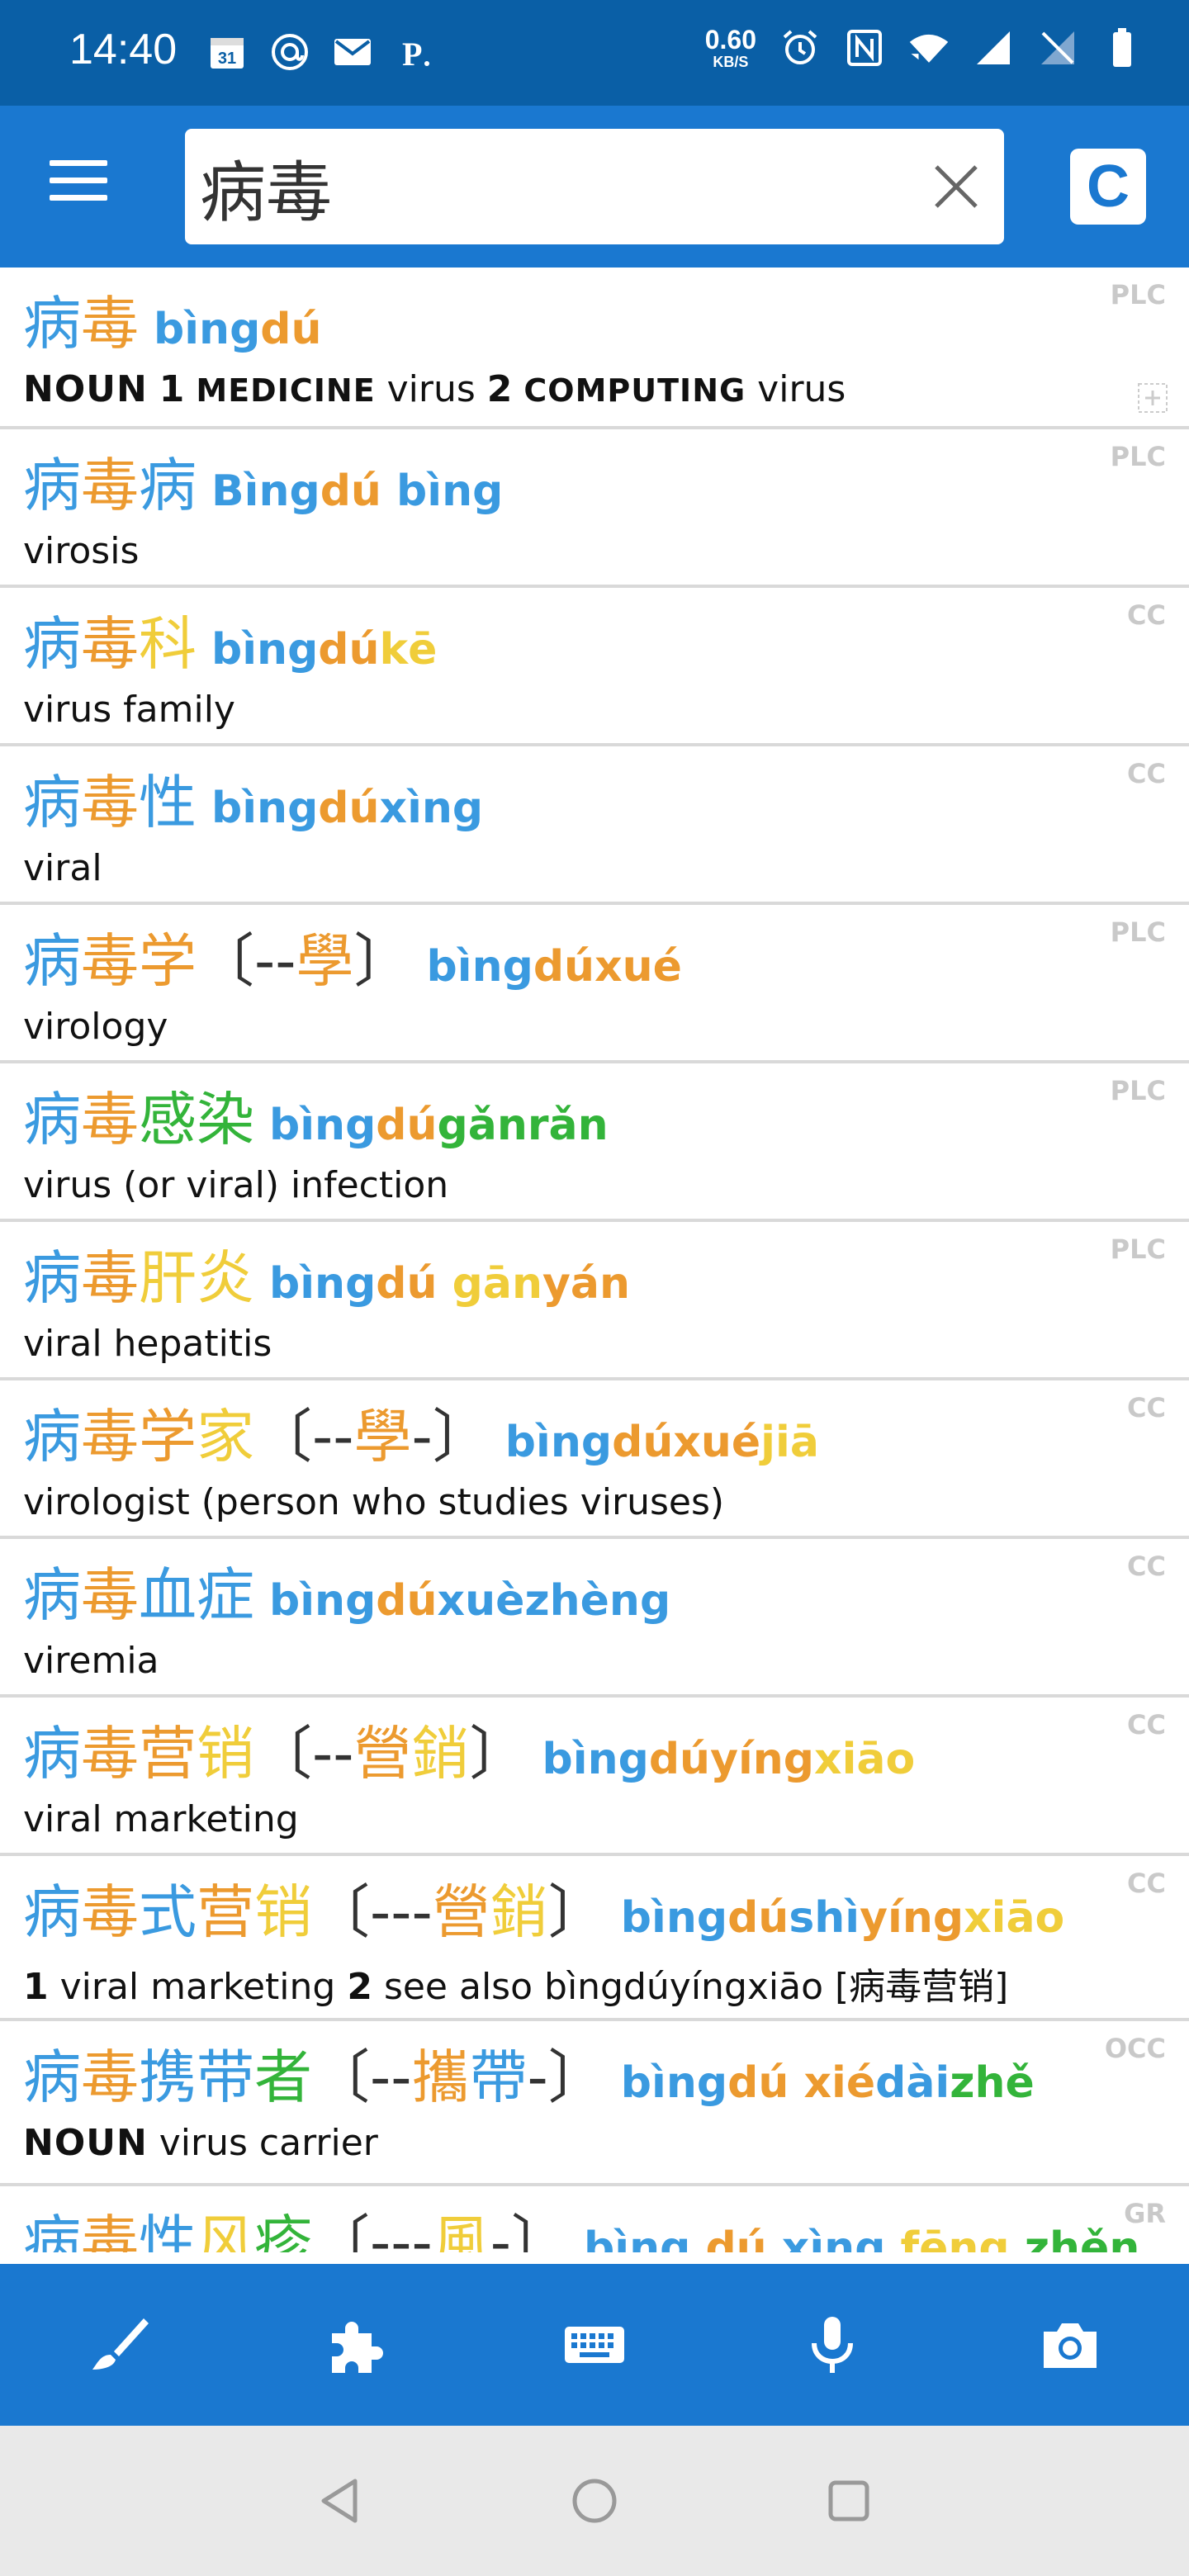  Describe the element at coordinates (441, 2230) in the screenshot. I see `entry-traditional: 〔---風-〕` at that location.